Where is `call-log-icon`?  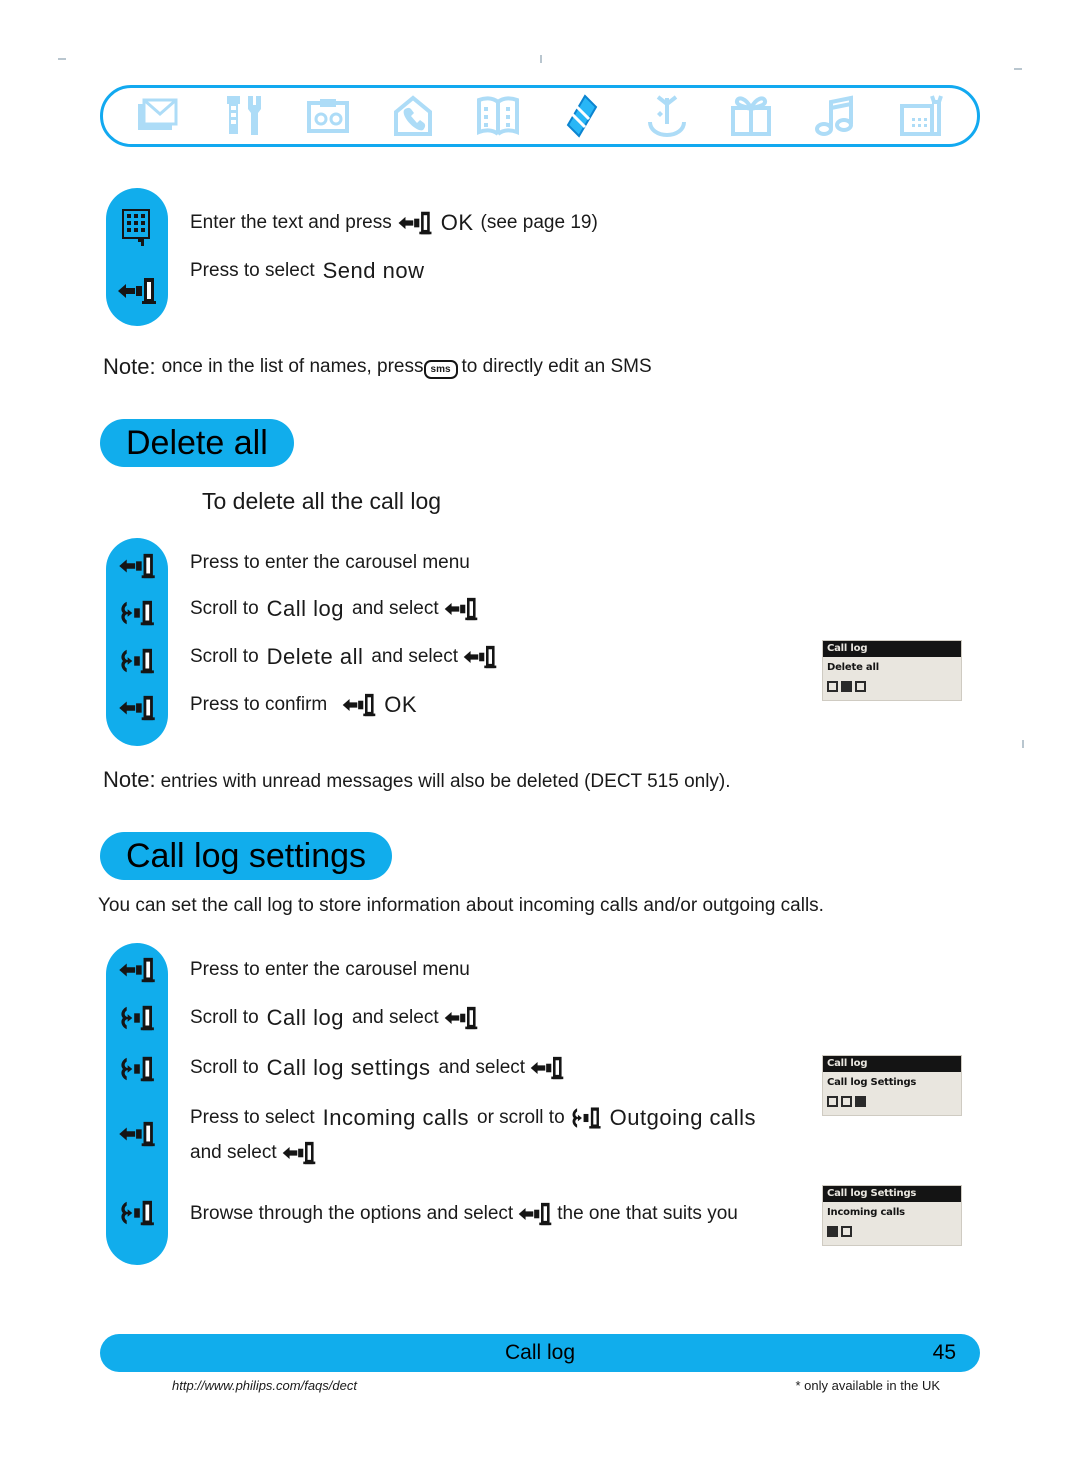 call-log-icon is located at coordinates (582, 116).